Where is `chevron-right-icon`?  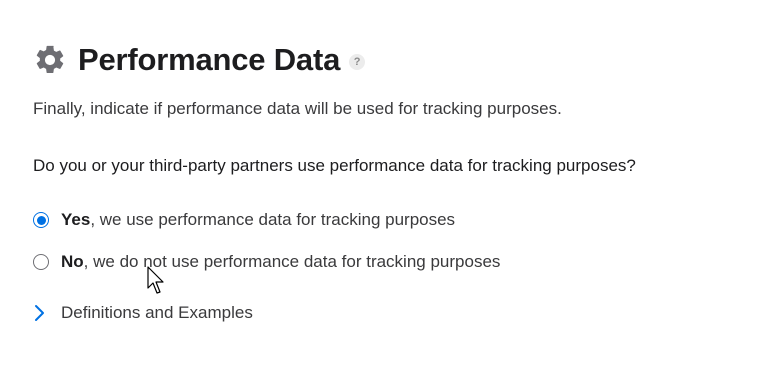
chevron-right-icon is located at coordinates (39, 313).